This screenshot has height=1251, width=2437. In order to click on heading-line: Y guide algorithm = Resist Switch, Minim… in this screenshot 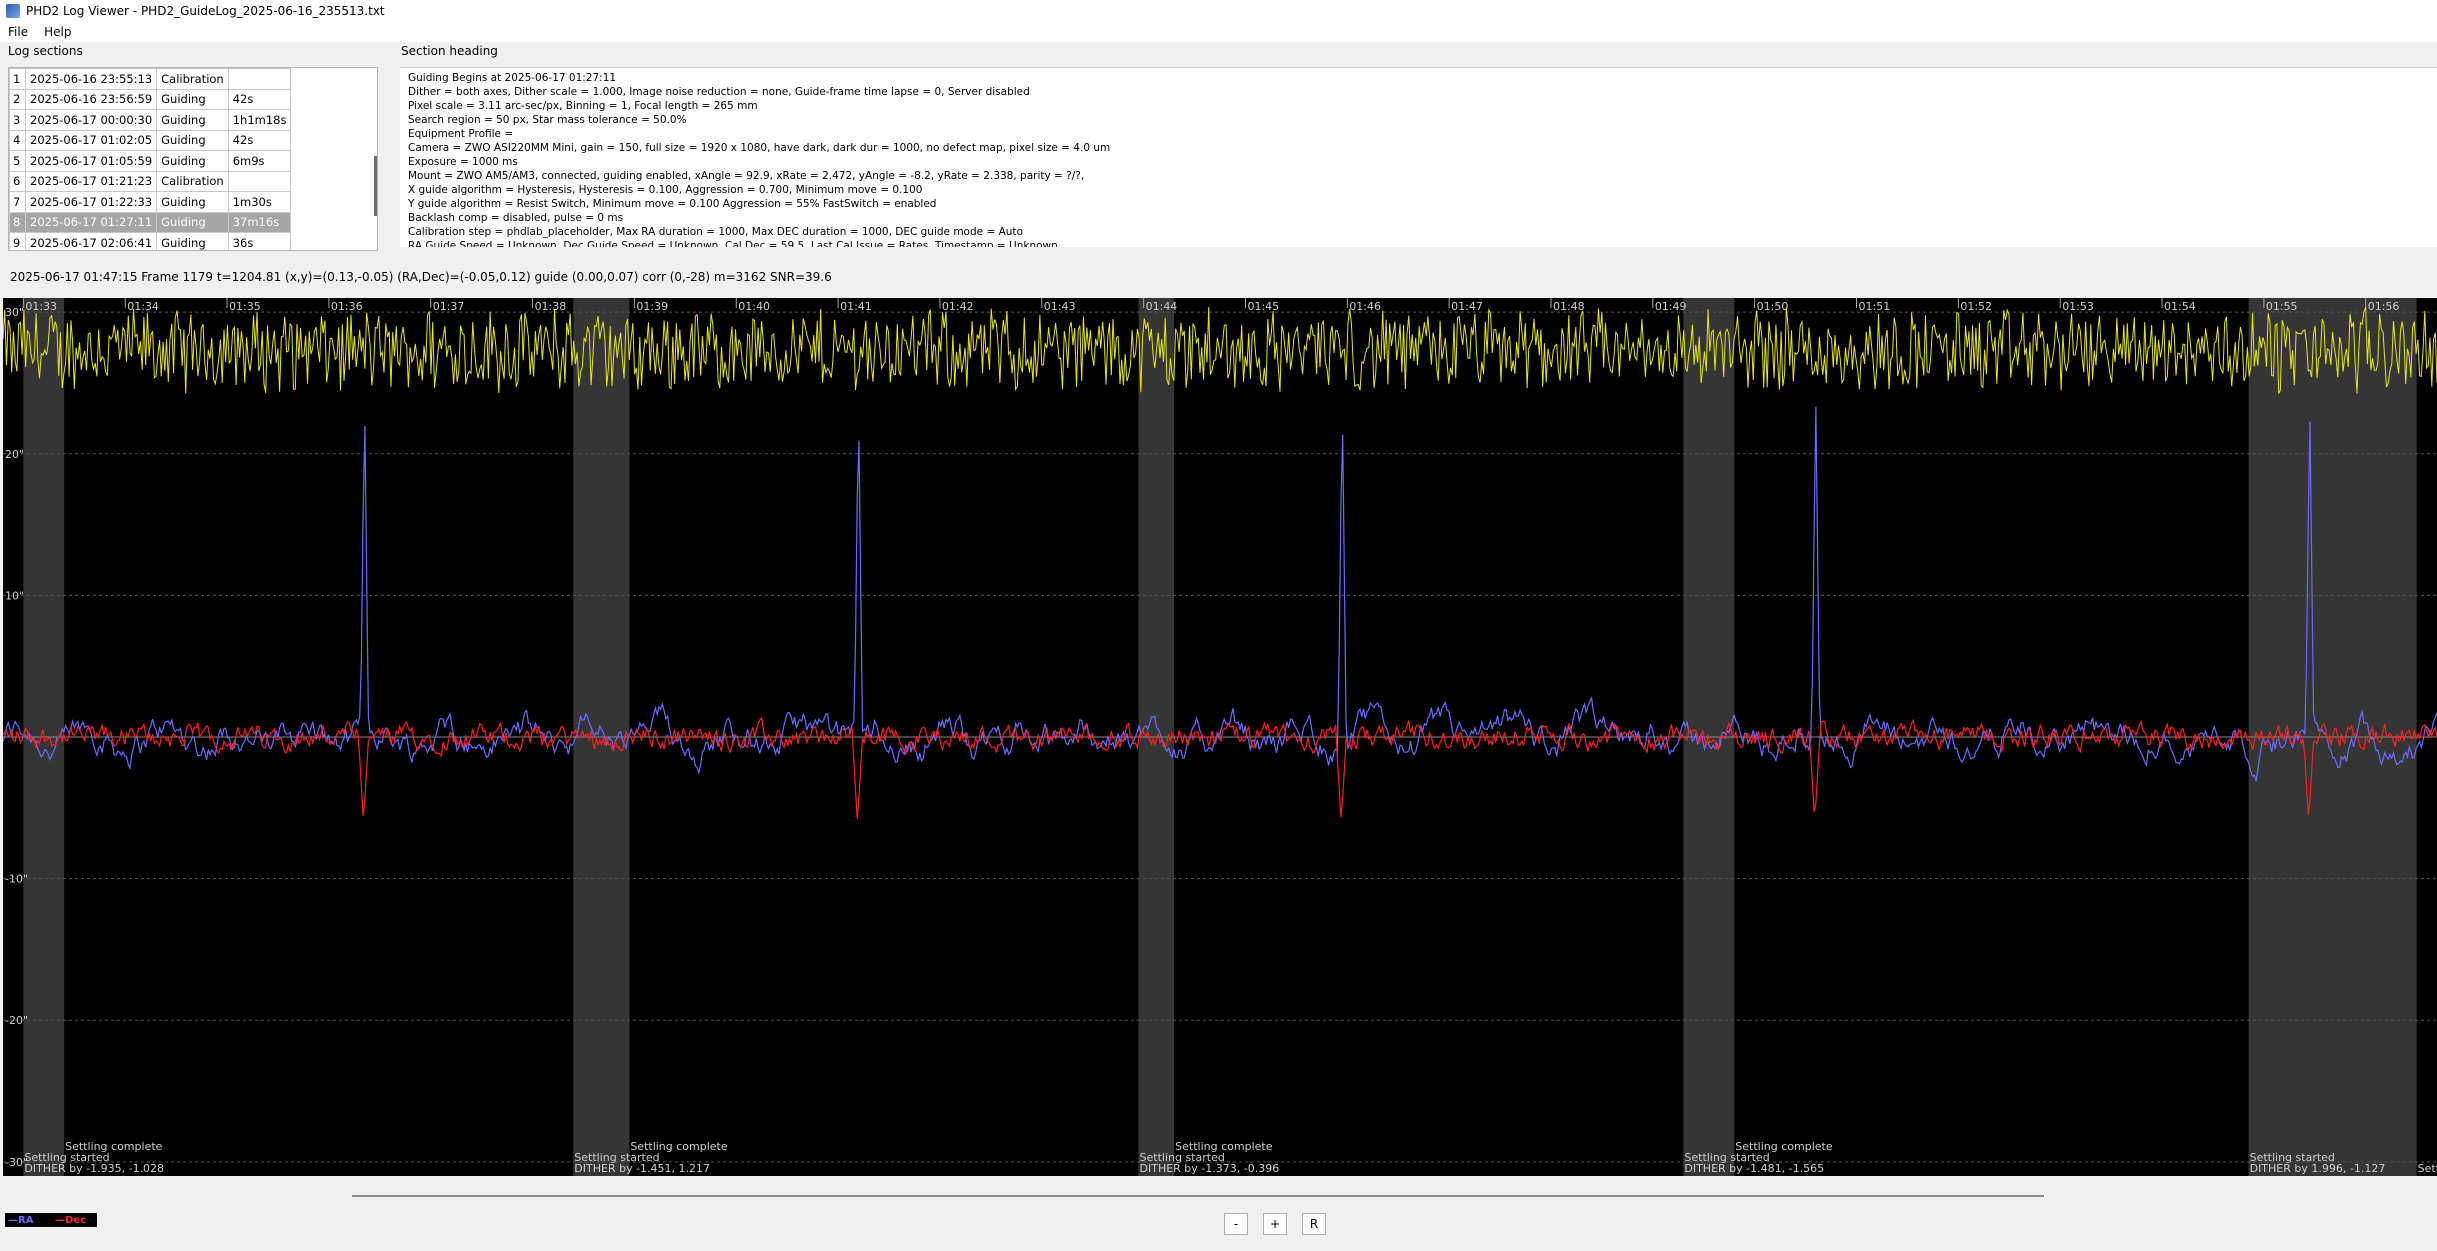, I will do `click(672, 204)`.